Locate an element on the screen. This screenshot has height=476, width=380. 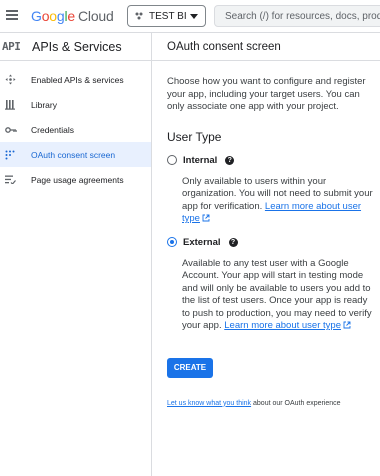
sidebar-item-label: Enabled APIs & services is located at coordinates (77, 79).